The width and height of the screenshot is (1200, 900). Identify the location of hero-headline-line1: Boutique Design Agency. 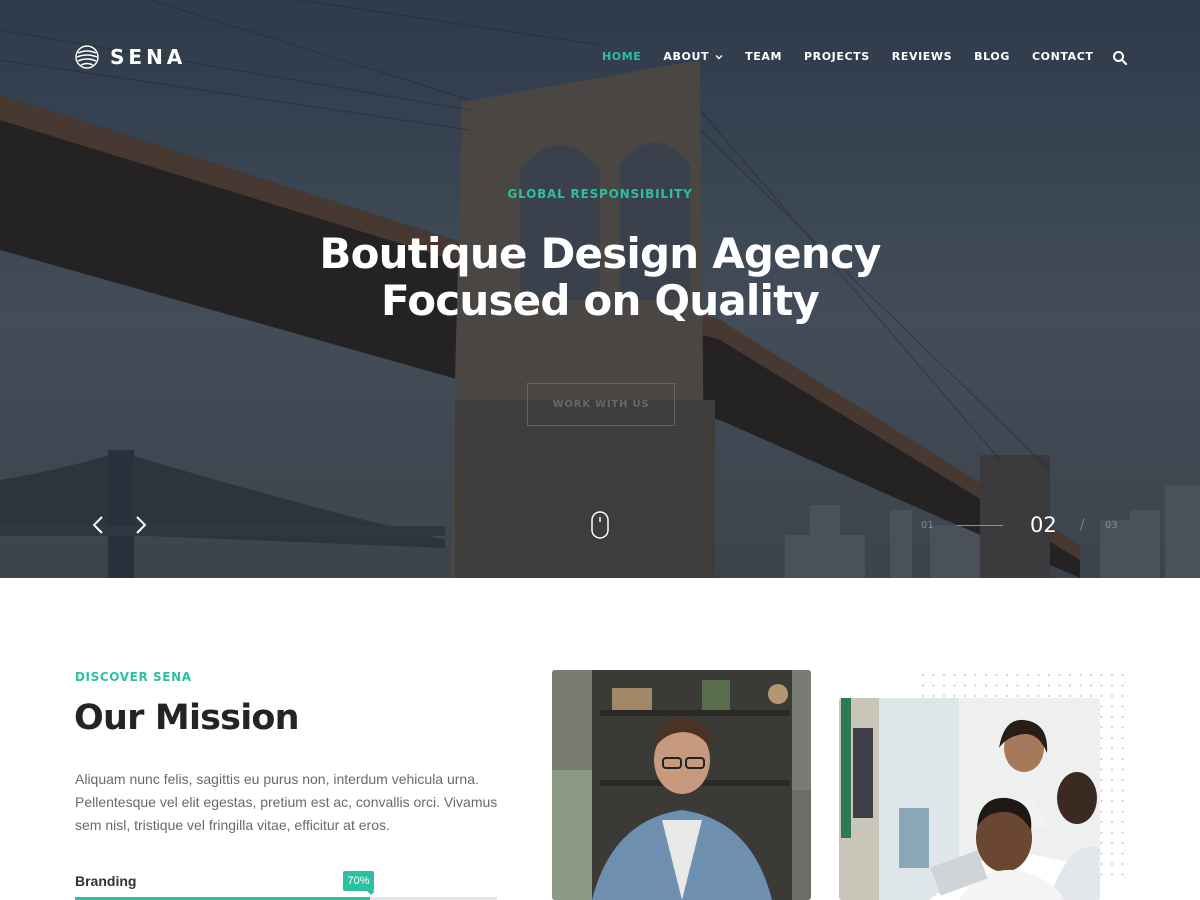
(600, 253).